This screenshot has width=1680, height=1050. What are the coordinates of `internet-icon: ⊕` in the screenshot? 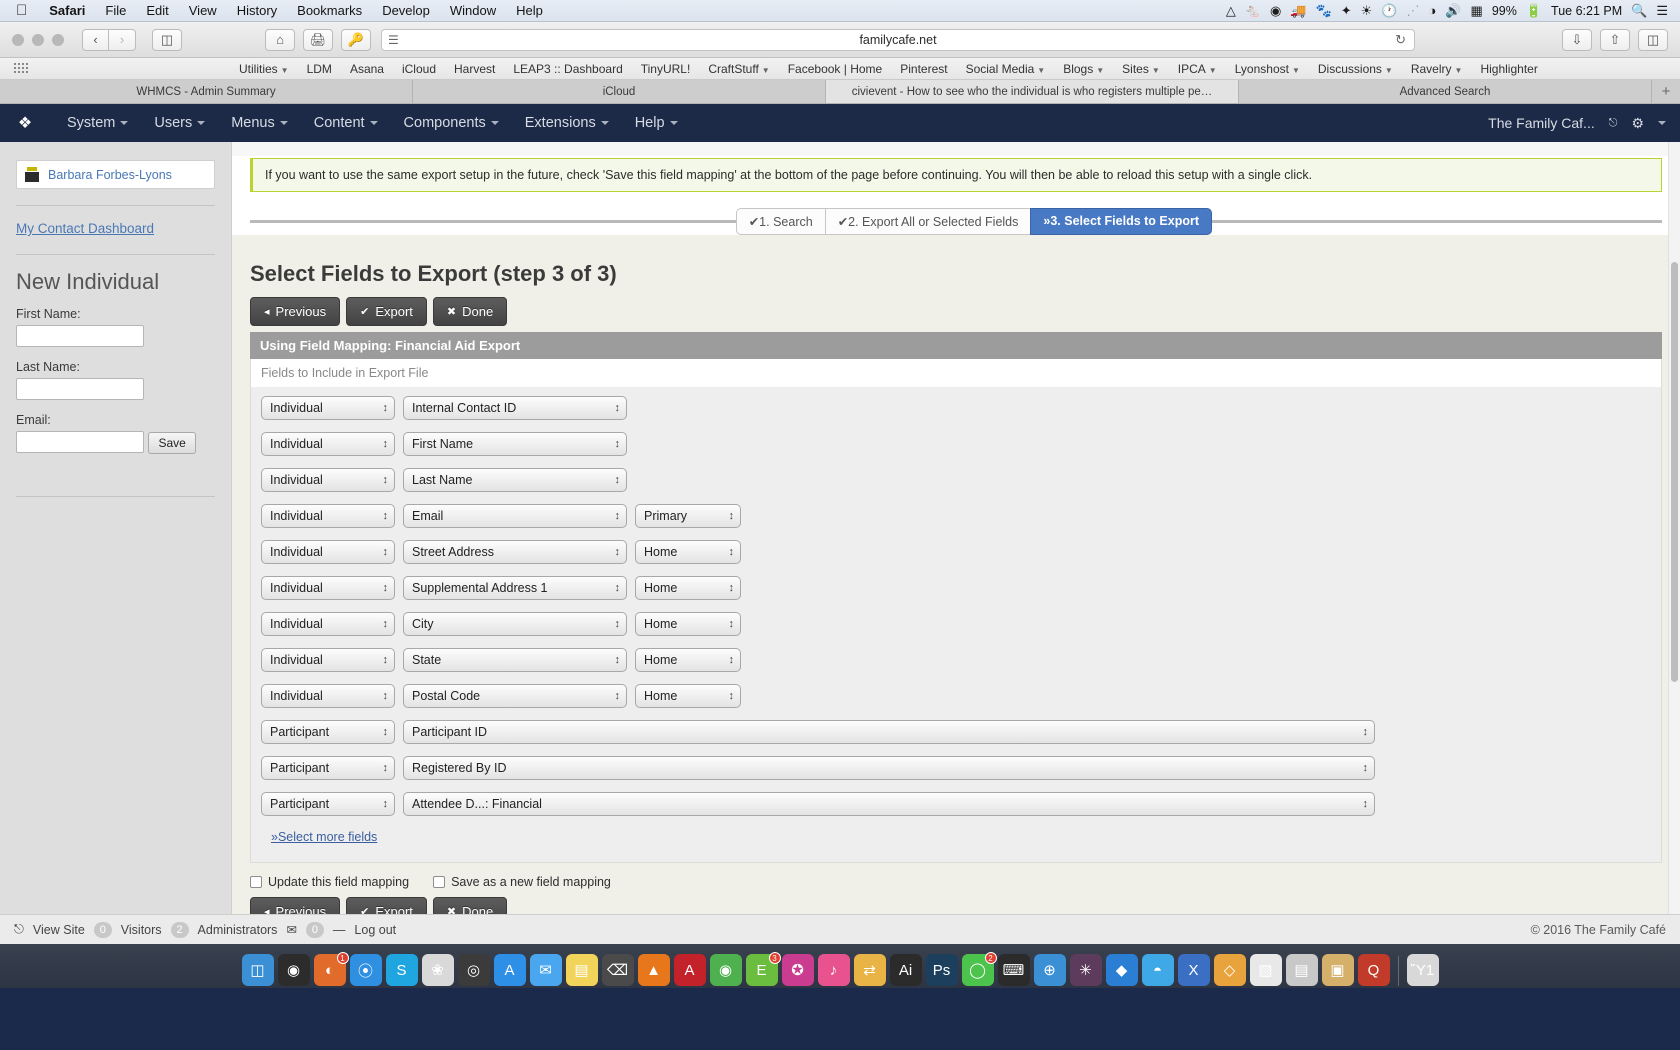 It's located at (1049, 970).